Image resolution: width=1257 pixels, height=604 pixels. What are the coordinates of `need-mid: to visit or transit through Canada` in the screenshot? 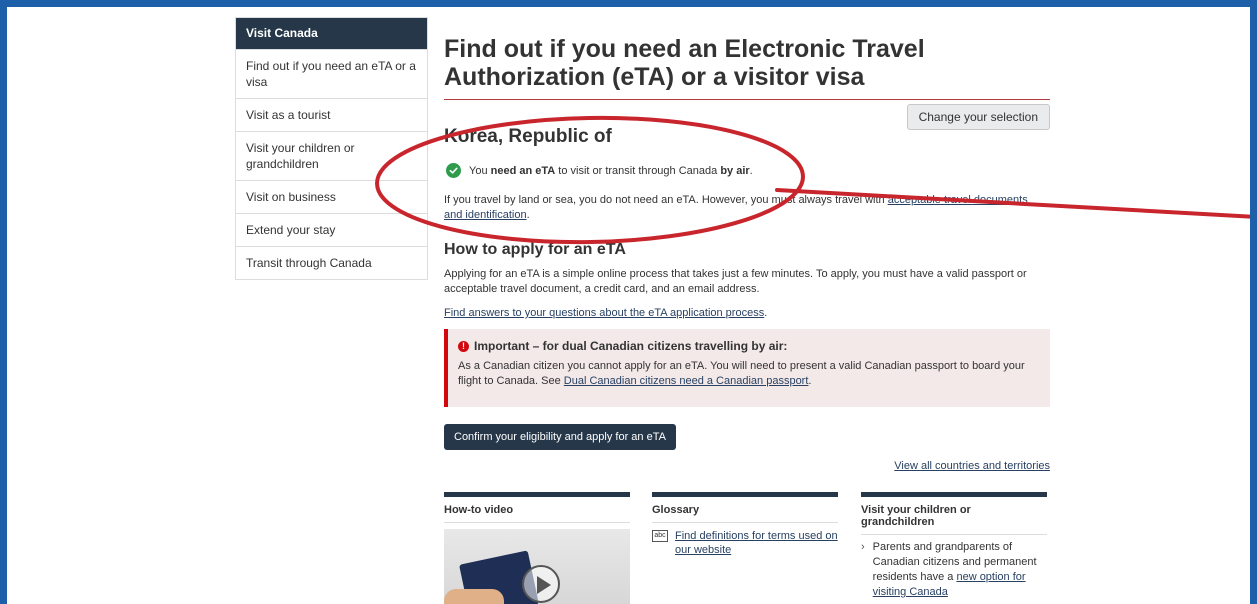 It's located at (638, 170).